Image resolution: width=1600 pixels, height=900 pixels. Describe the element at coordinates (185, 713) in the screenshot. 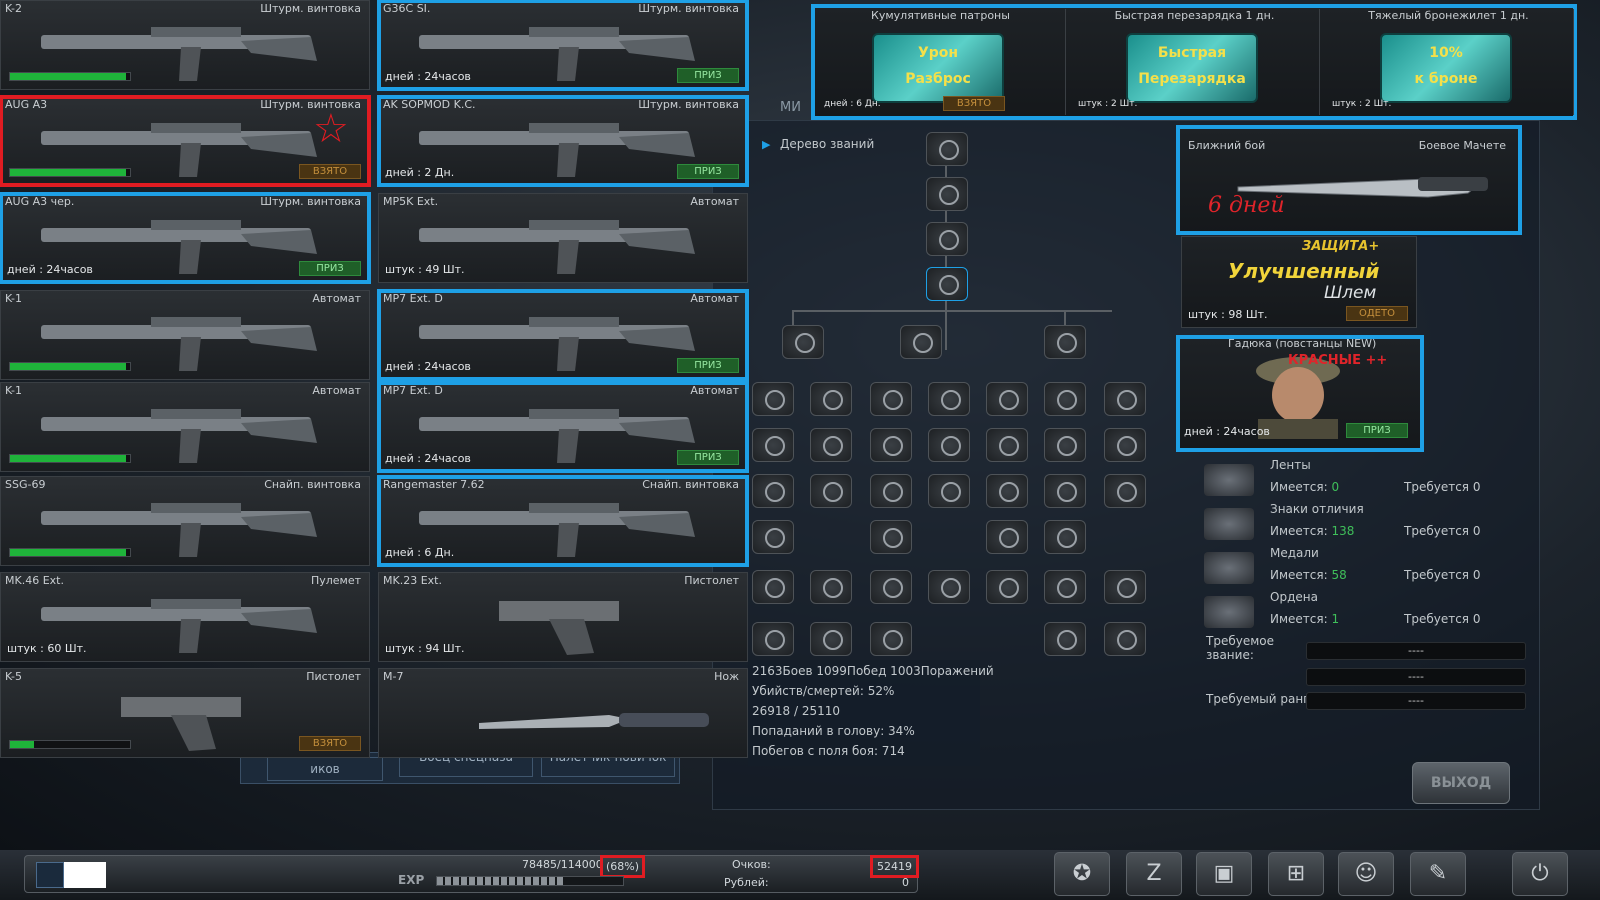

I see `left-item-7: K-5 Пистолет ВЗЯТО` at that location.